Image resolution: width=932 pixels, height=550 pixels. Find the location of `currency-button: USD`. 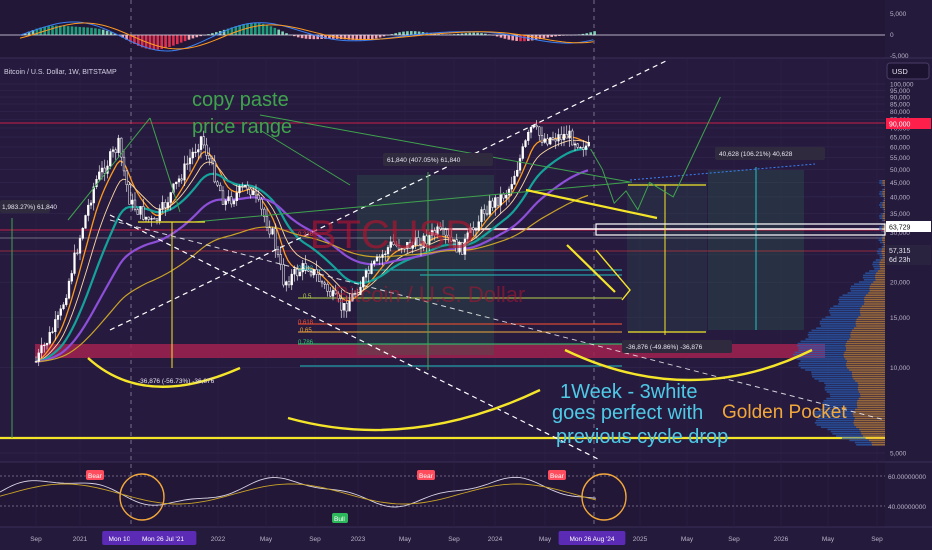

currency-button: USD is located at coordinates (908, 71).